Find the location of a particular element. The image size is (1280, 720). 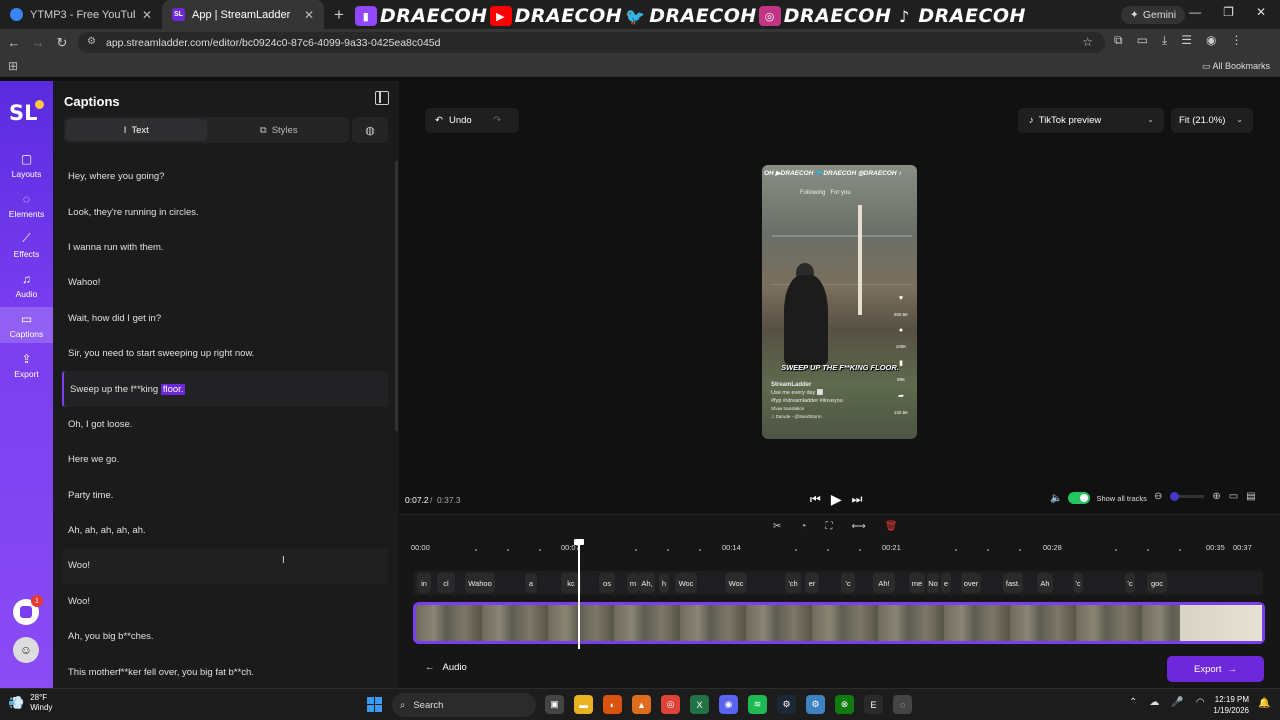

caption-item: Look, they're running in circles. is located at coordinates (225, 211).